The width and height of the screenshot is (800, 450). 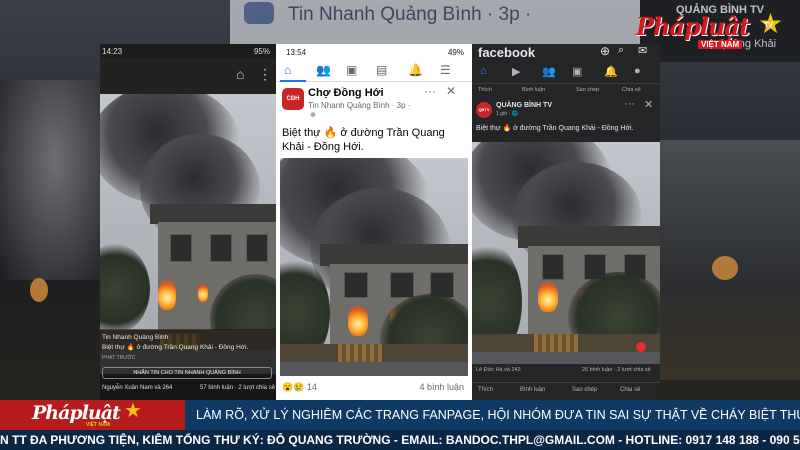 I want to click on copy-button: Sao chép, so click(x=584, y=390).